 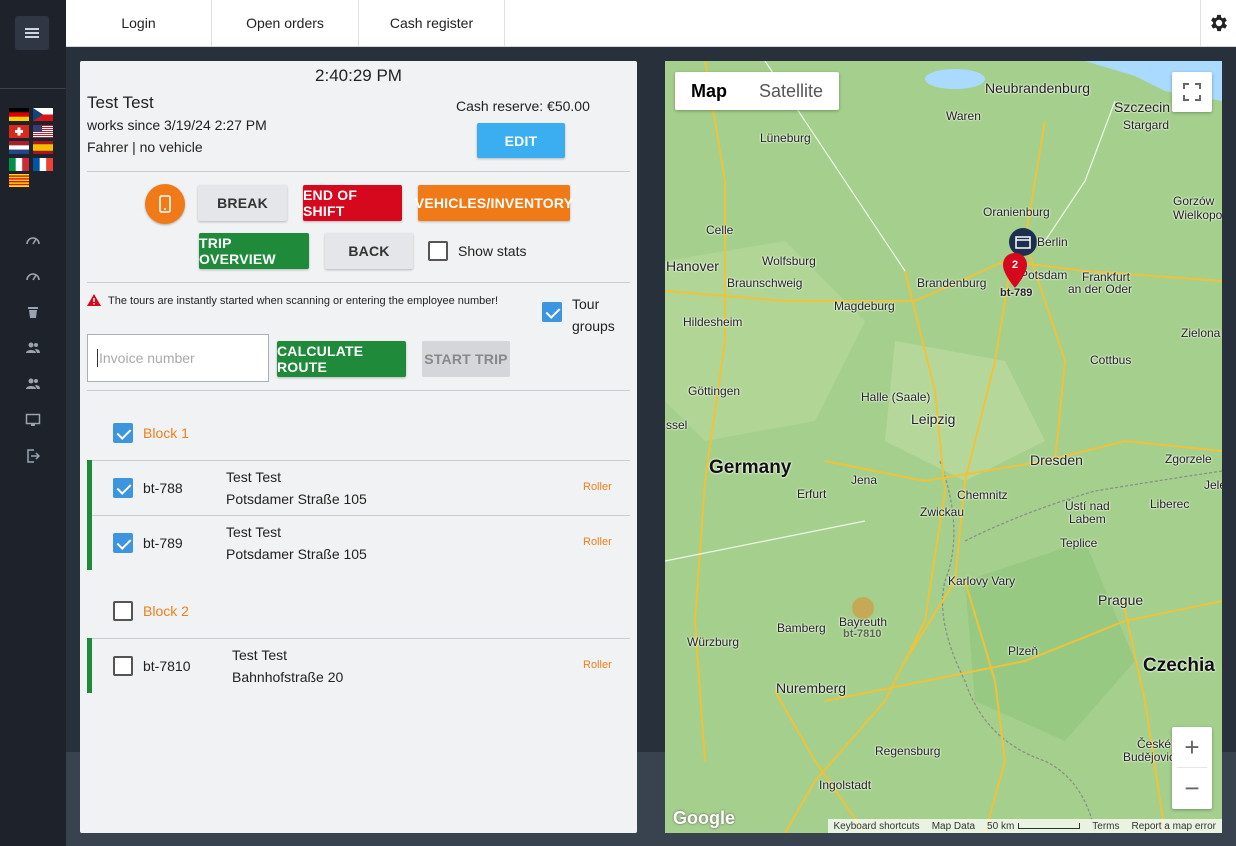 What do you see at coordinates (709, 91) in the screenshot?
I see `map-type-map-button: Map` at bounding box center [709, 91].